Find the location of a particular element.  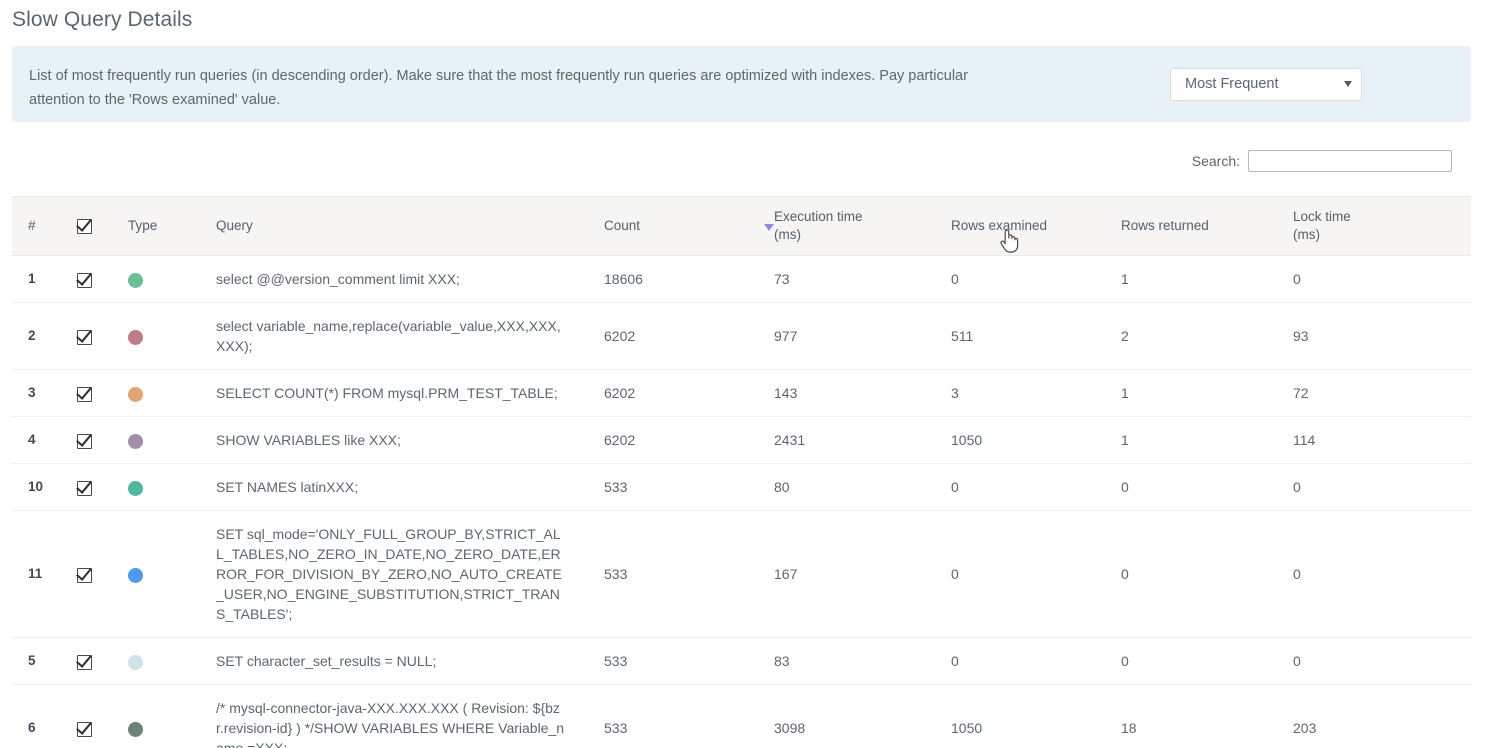

search-input is located at coordinates (1350, 161).